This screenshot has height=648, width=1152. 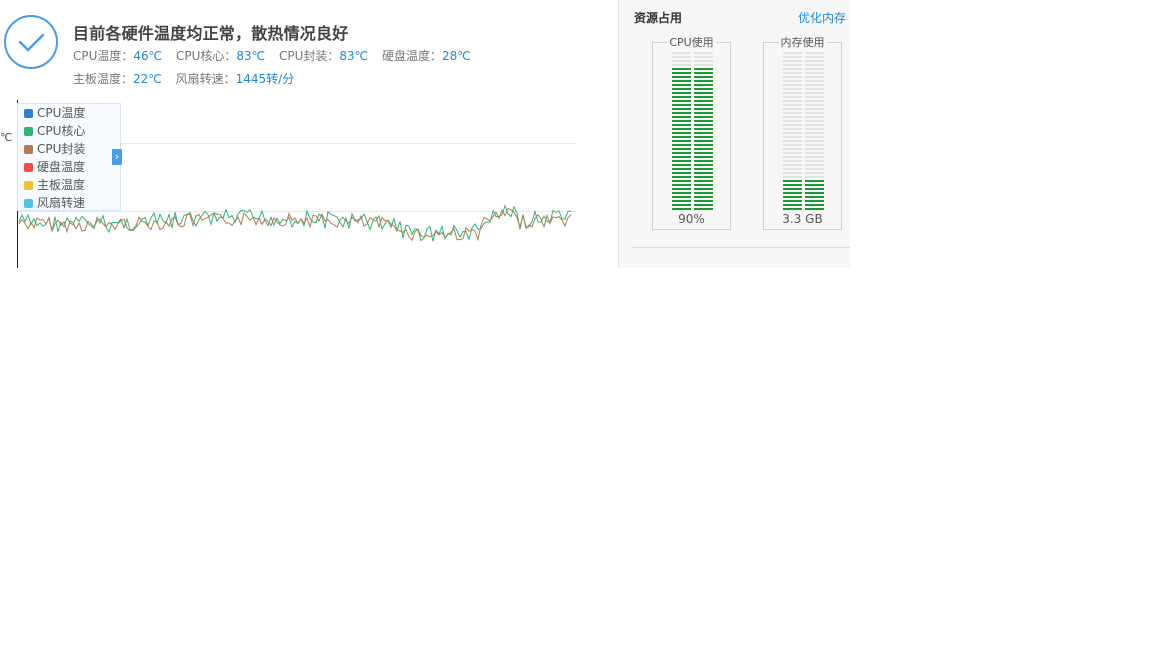 I want to click on legend-item-disk-temp: 硬盘温度, so click(x=69, y=167).